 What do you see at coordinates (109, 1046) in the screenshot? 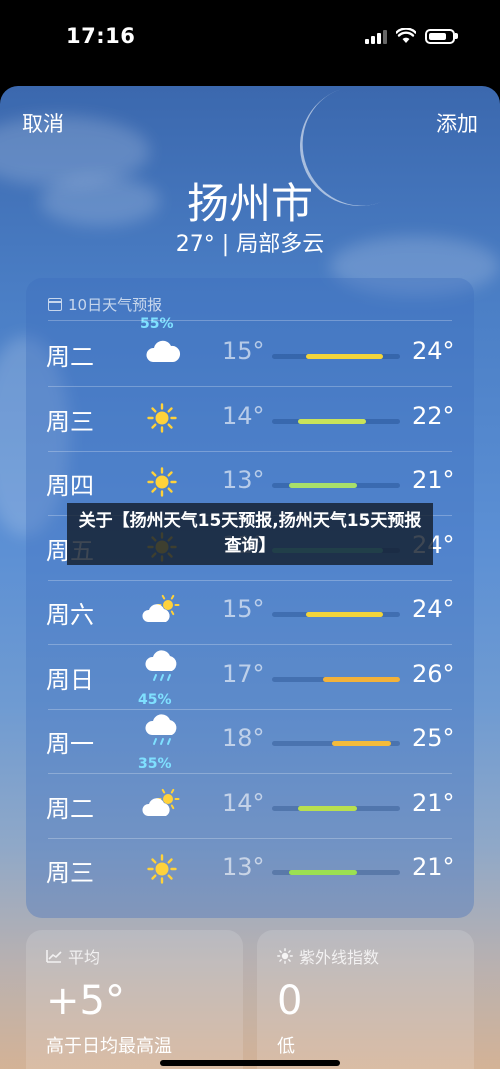
I see `average-subtitle: 高于日均最高温` at bounding box center [109, 1046].